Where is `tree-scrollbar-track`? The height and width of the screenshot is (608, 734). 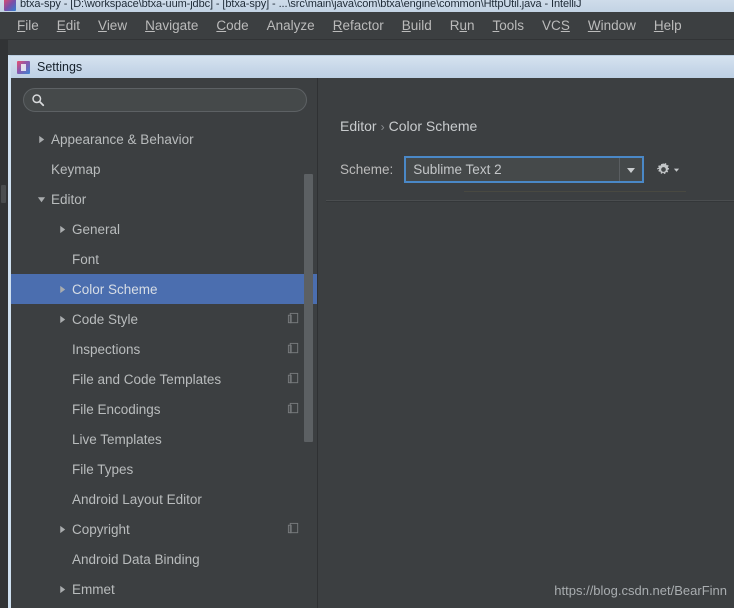
tree-scrollbar-track is located at coordinates (309, 366).